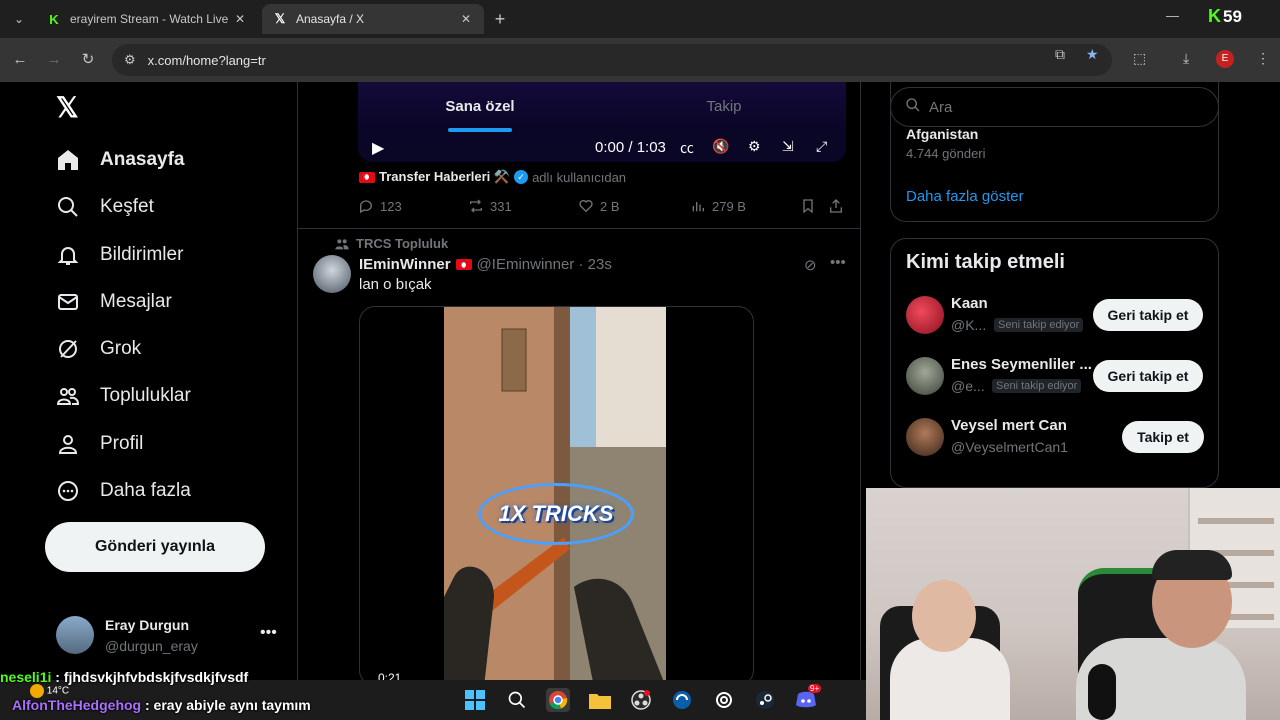 This screenshot has height=720, width=1280. Describe the element at coordinates (88, 60) in the screenshot. I see `reload-icon: ↻` at that location.